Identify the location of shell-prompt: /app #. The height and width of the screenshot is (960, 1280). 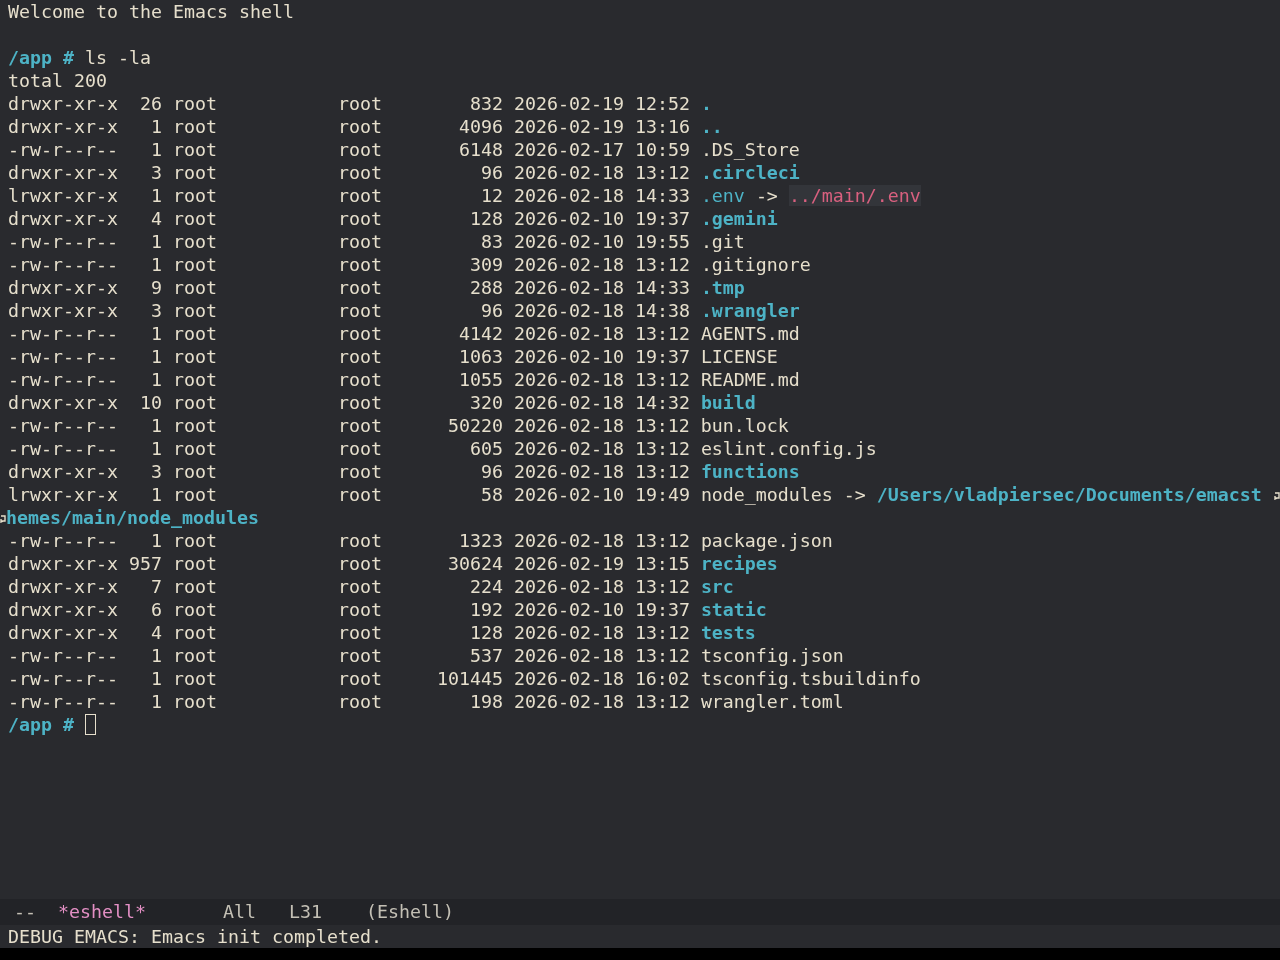
(41, 57).